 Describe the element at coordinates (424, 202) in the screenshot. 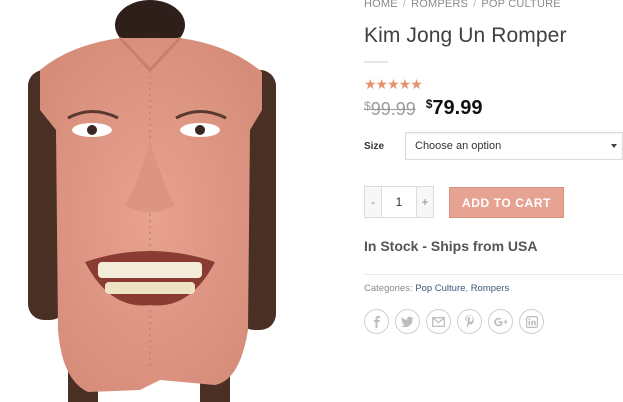

I see `quantity-plus-button: +` at that location.